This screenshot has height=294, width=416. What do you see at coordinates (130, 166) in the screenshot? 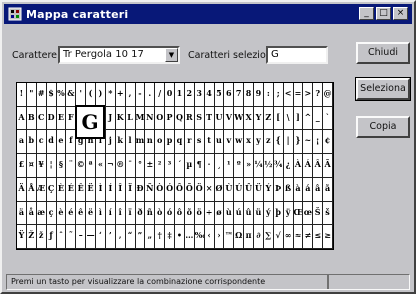
I see `character-cell: ¯` at bounding box center [130, 166].